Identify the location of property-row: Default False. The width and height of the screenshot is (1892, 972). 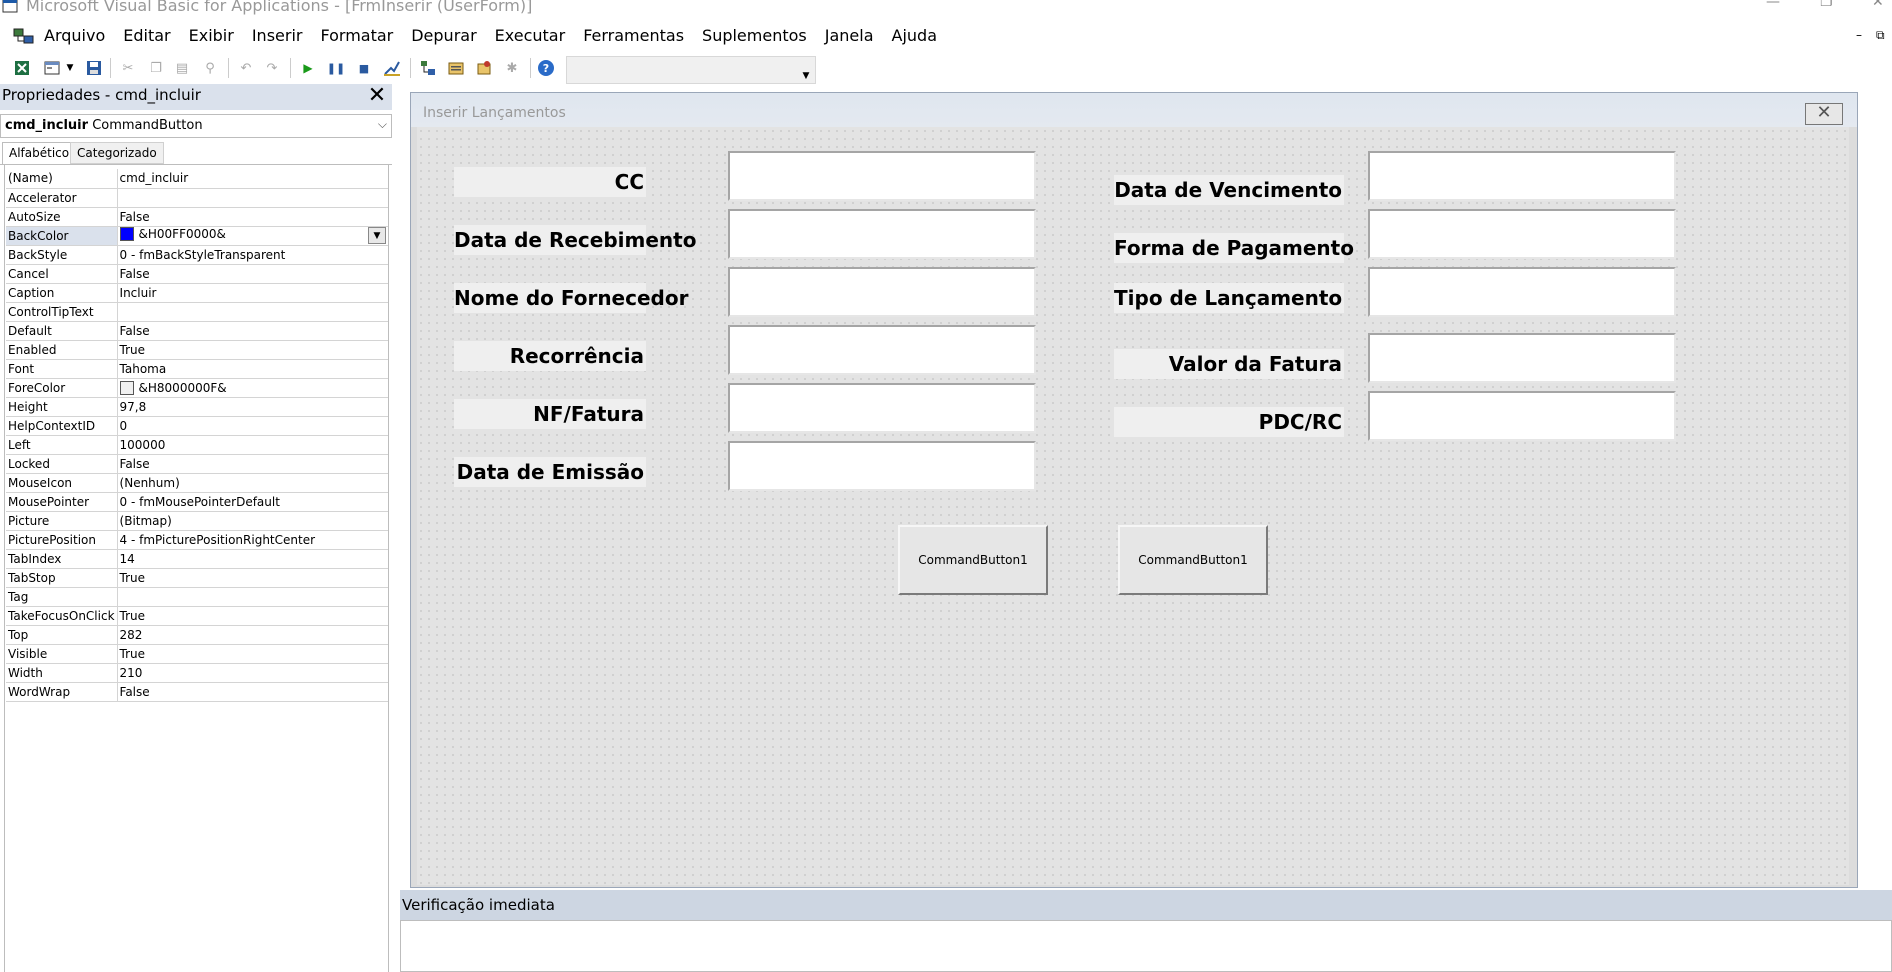
(197, 331).